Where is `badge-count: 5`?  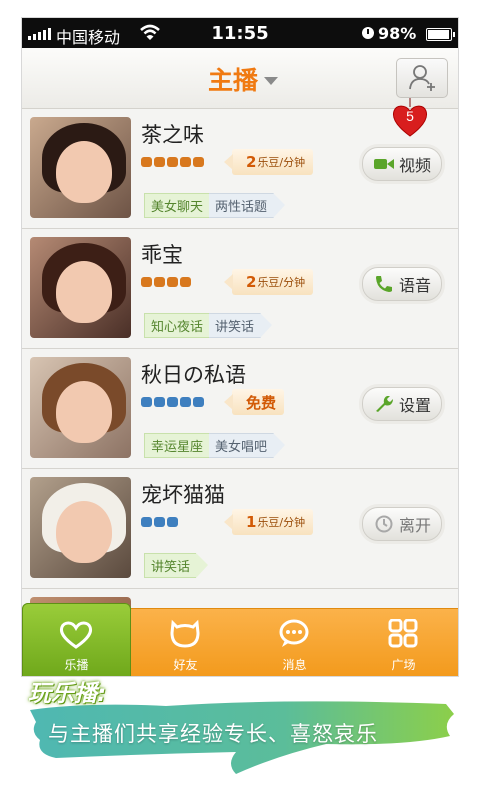 badge-count: 5 is located at coordinates (410, 116).